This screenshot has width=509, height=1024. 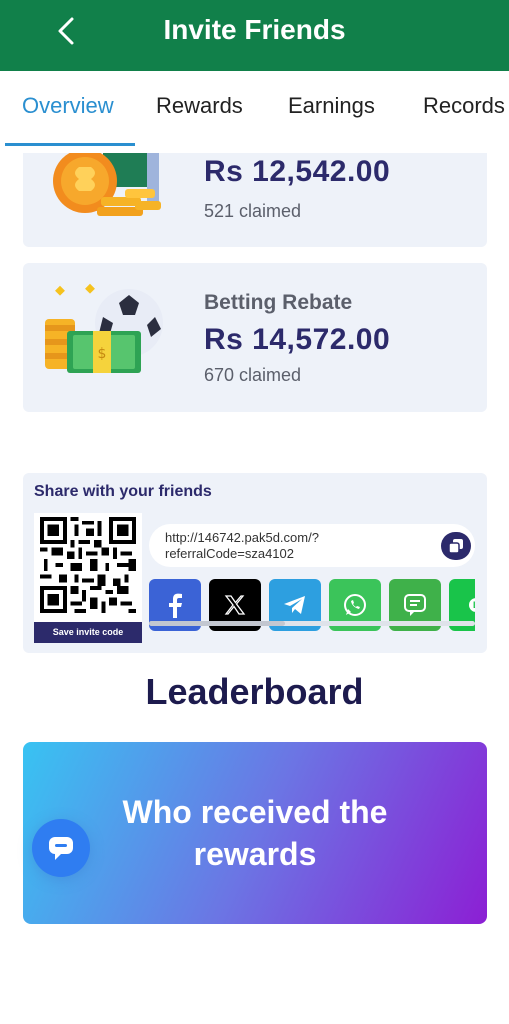 I want to click on page-title: Invite Friends, so click(x=254, y=30).